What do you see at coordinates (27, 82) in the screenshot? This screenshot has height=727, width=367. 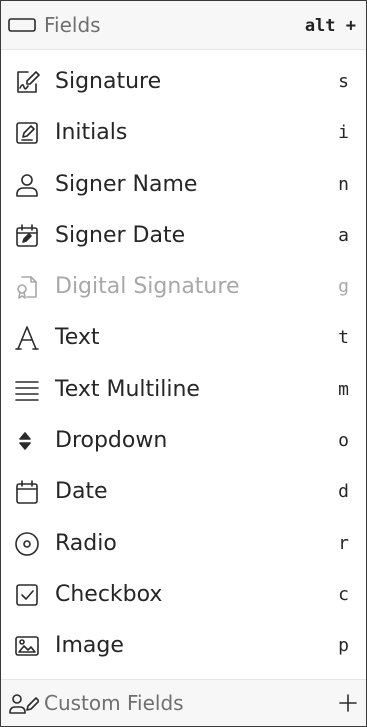 I see `signature-icon` at bounding box center [27, 82].